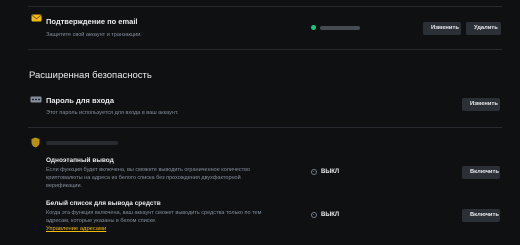 This screenshot has width=520, height=245. Describe the element at coordinates (340, 27) in the screenshot. I see `masked-email-value` at that location.